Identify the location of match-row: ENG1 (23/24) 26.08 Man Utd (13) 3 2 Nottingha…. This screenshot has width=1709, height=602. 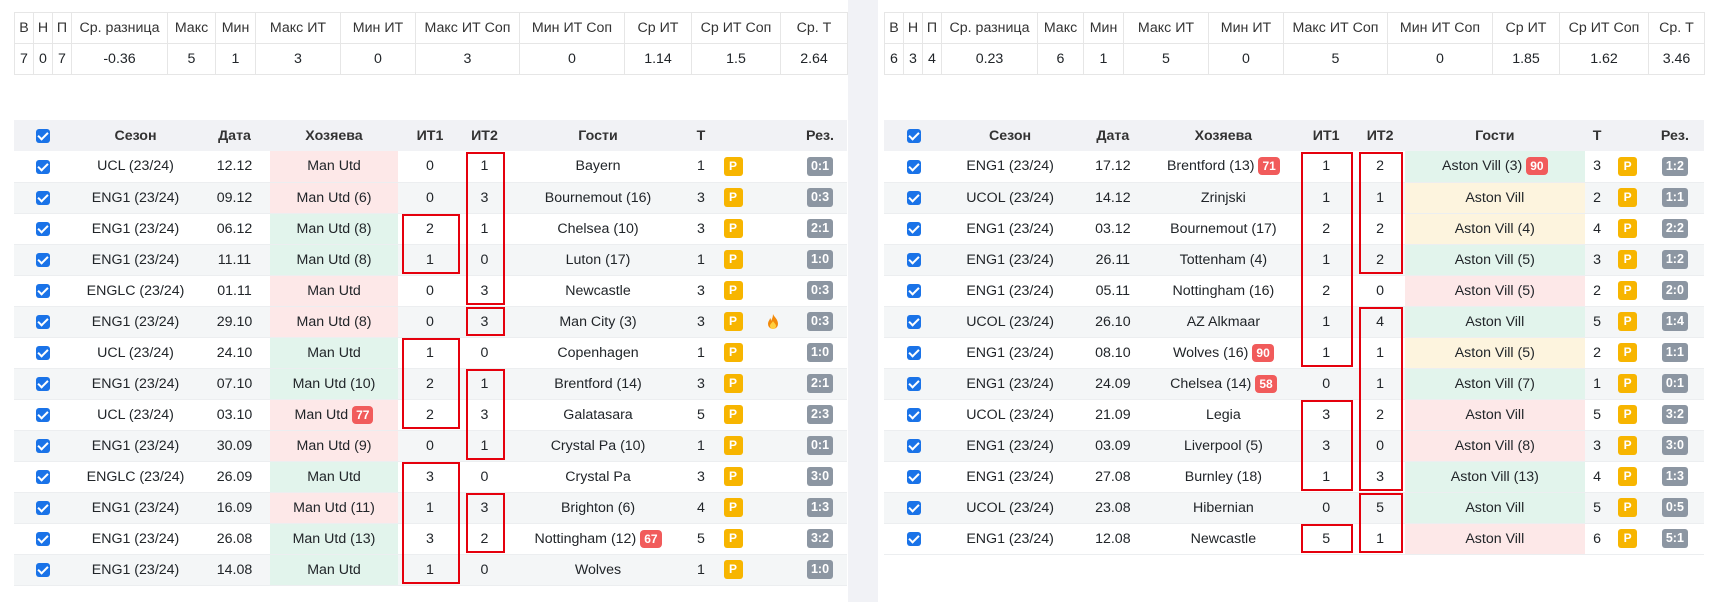
(430, 539).